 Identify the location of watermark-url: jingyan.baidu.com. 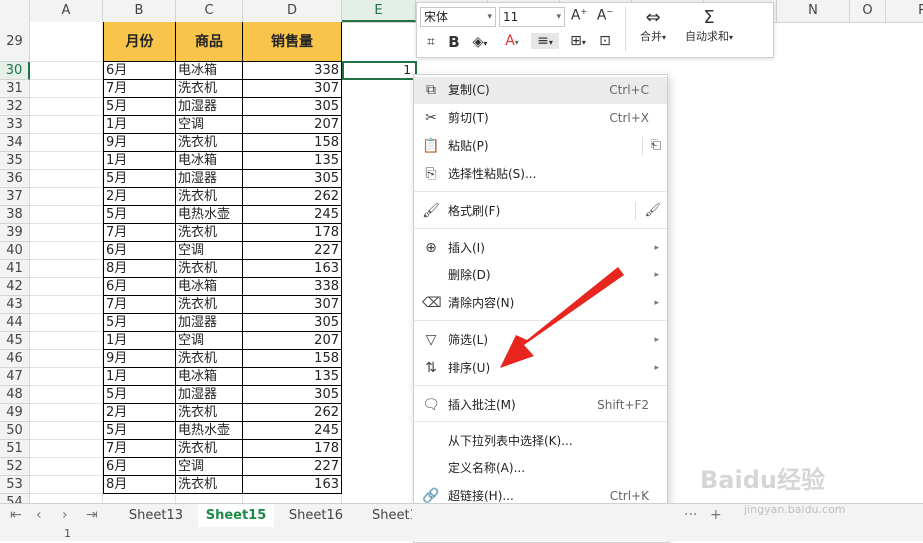
(795, 509).